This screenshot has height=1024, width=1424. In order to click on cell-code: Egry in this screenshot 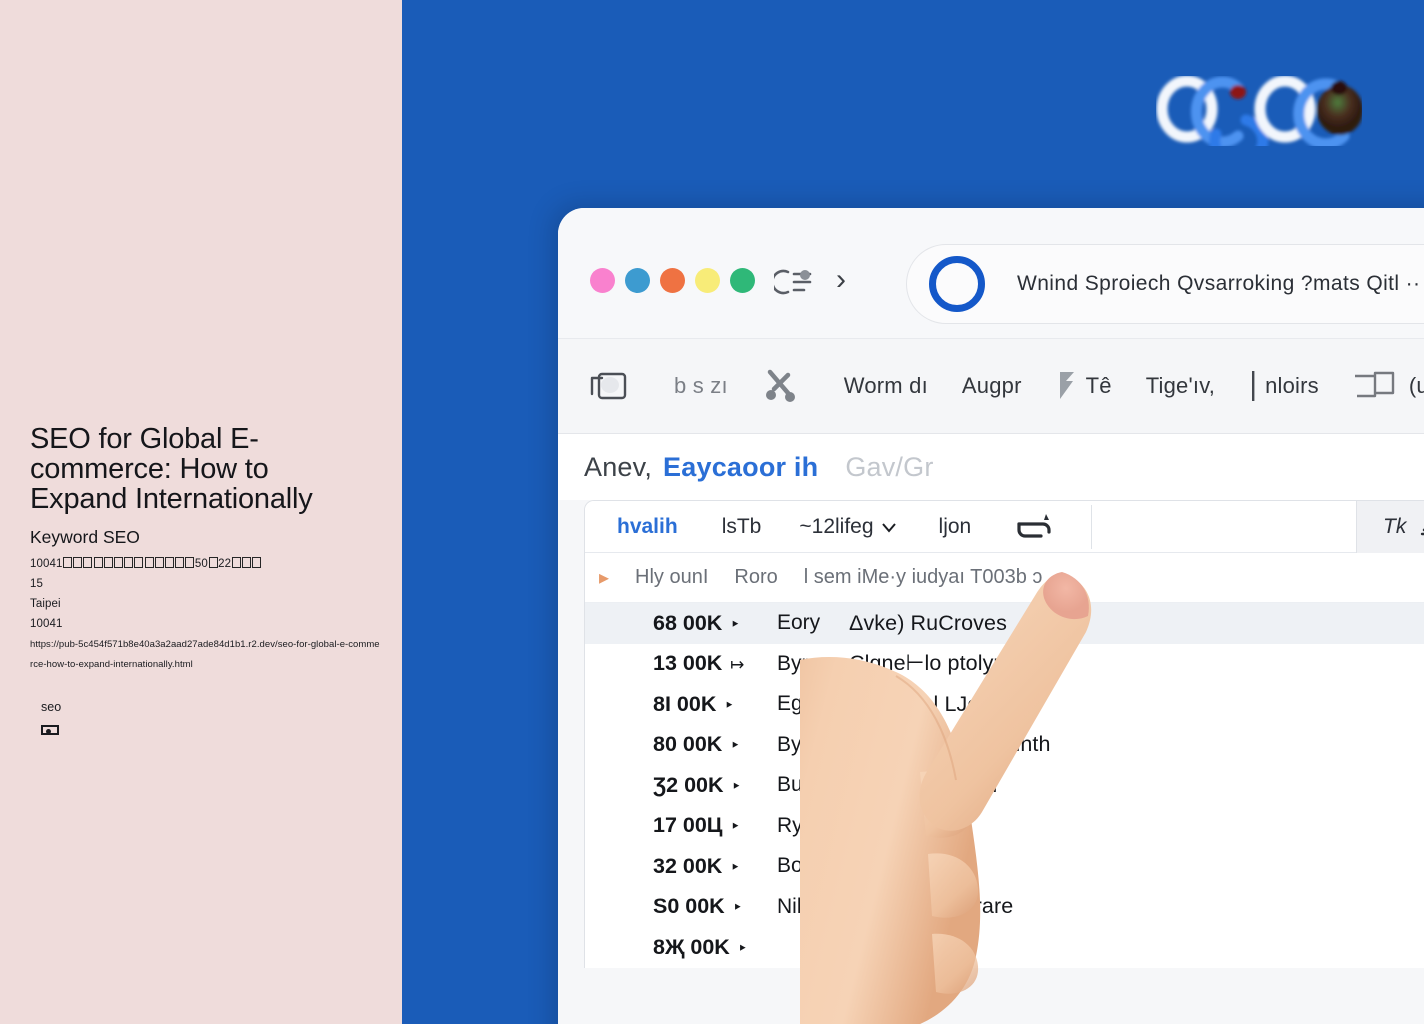, I will do `click(799, 704)`.